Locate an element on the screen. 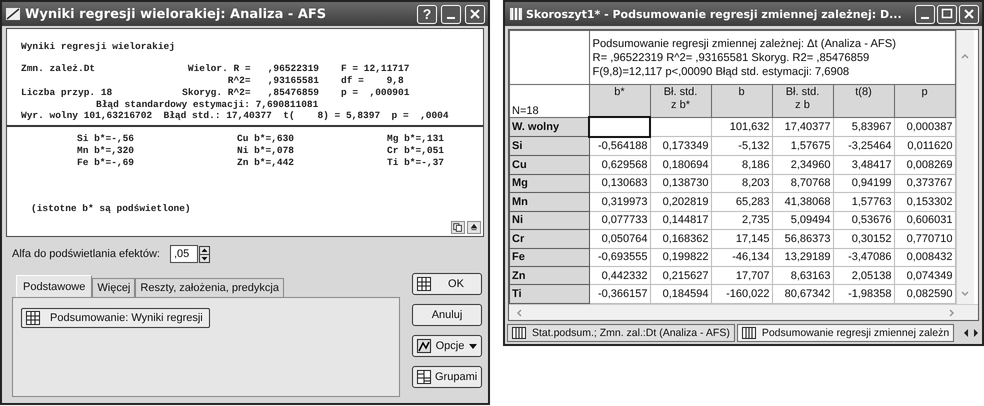  row-header: Si is located at coordinates (549, 146).